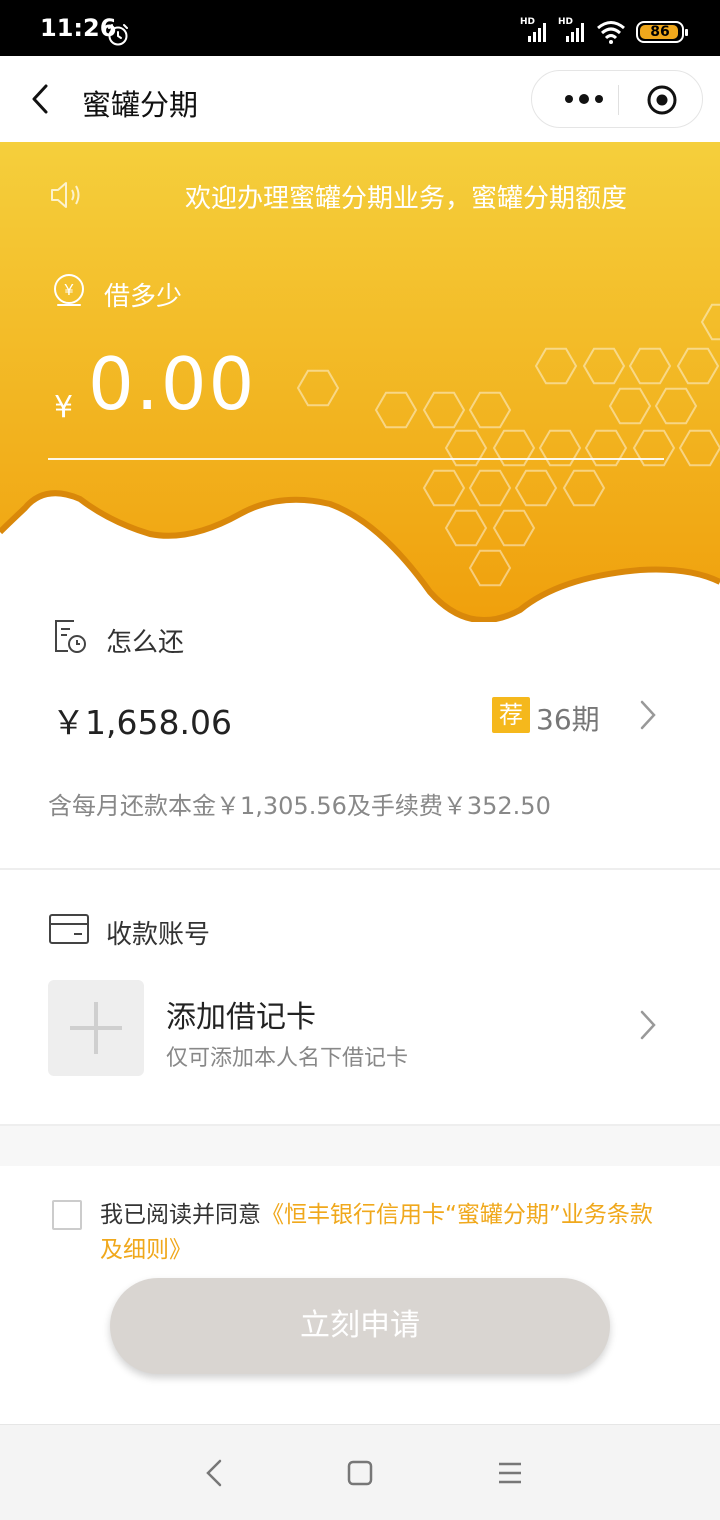  Describe the element at coordinates (360, 1326) in the screenshot. I see `apply-now-button: 立刻申请` at that location.